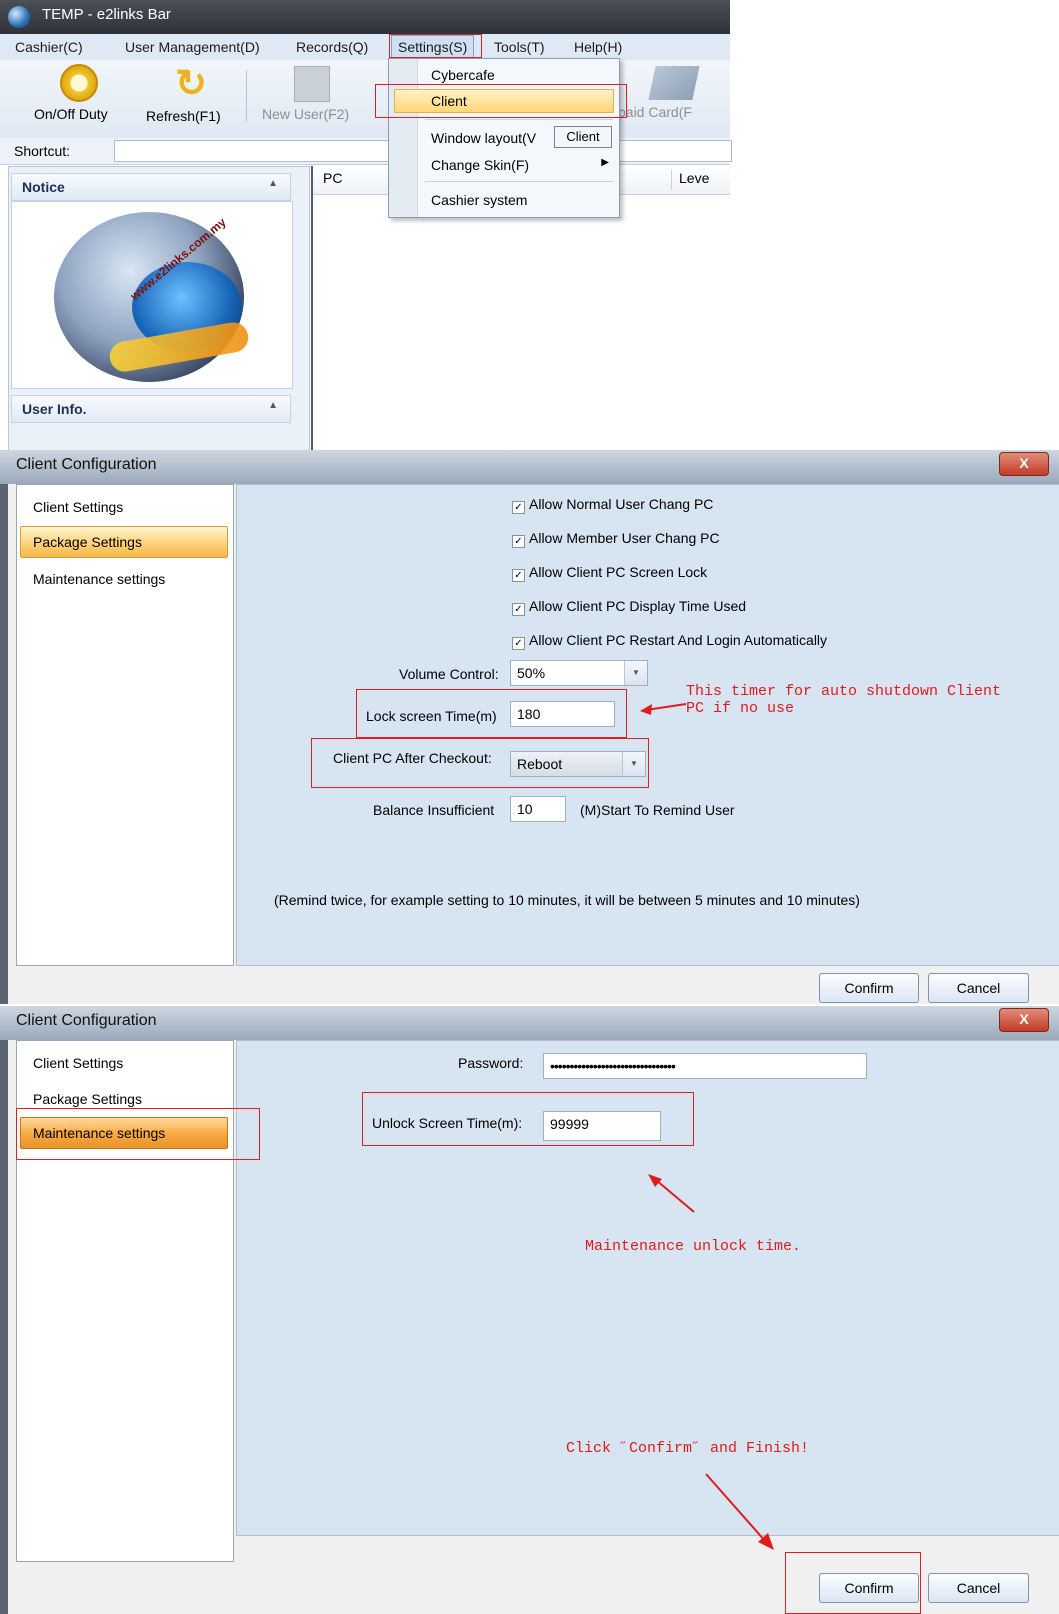 This screenshot has width=1059, height=1614. I want to click on balance-suffix: (M)Start To Remind User, so click(657, 810).